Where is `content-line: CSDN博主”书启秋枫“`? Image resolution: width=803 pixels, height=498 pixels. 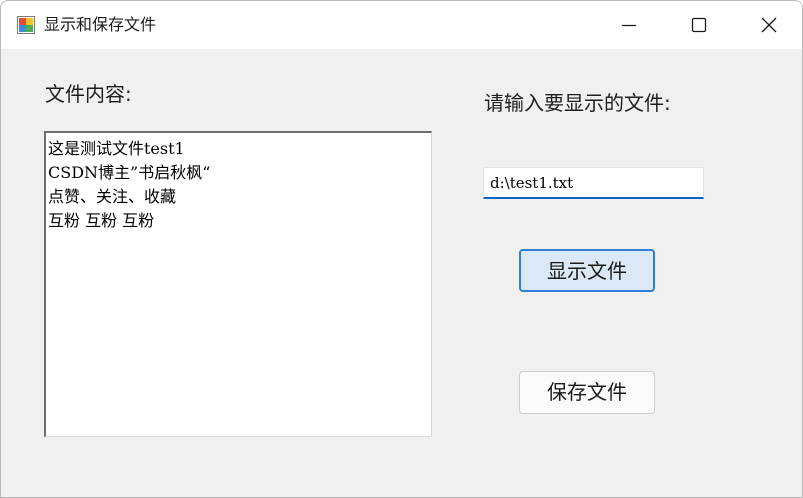 content-line: CSDN博主”书启秋枫“ is located at coordinates (129, 172).